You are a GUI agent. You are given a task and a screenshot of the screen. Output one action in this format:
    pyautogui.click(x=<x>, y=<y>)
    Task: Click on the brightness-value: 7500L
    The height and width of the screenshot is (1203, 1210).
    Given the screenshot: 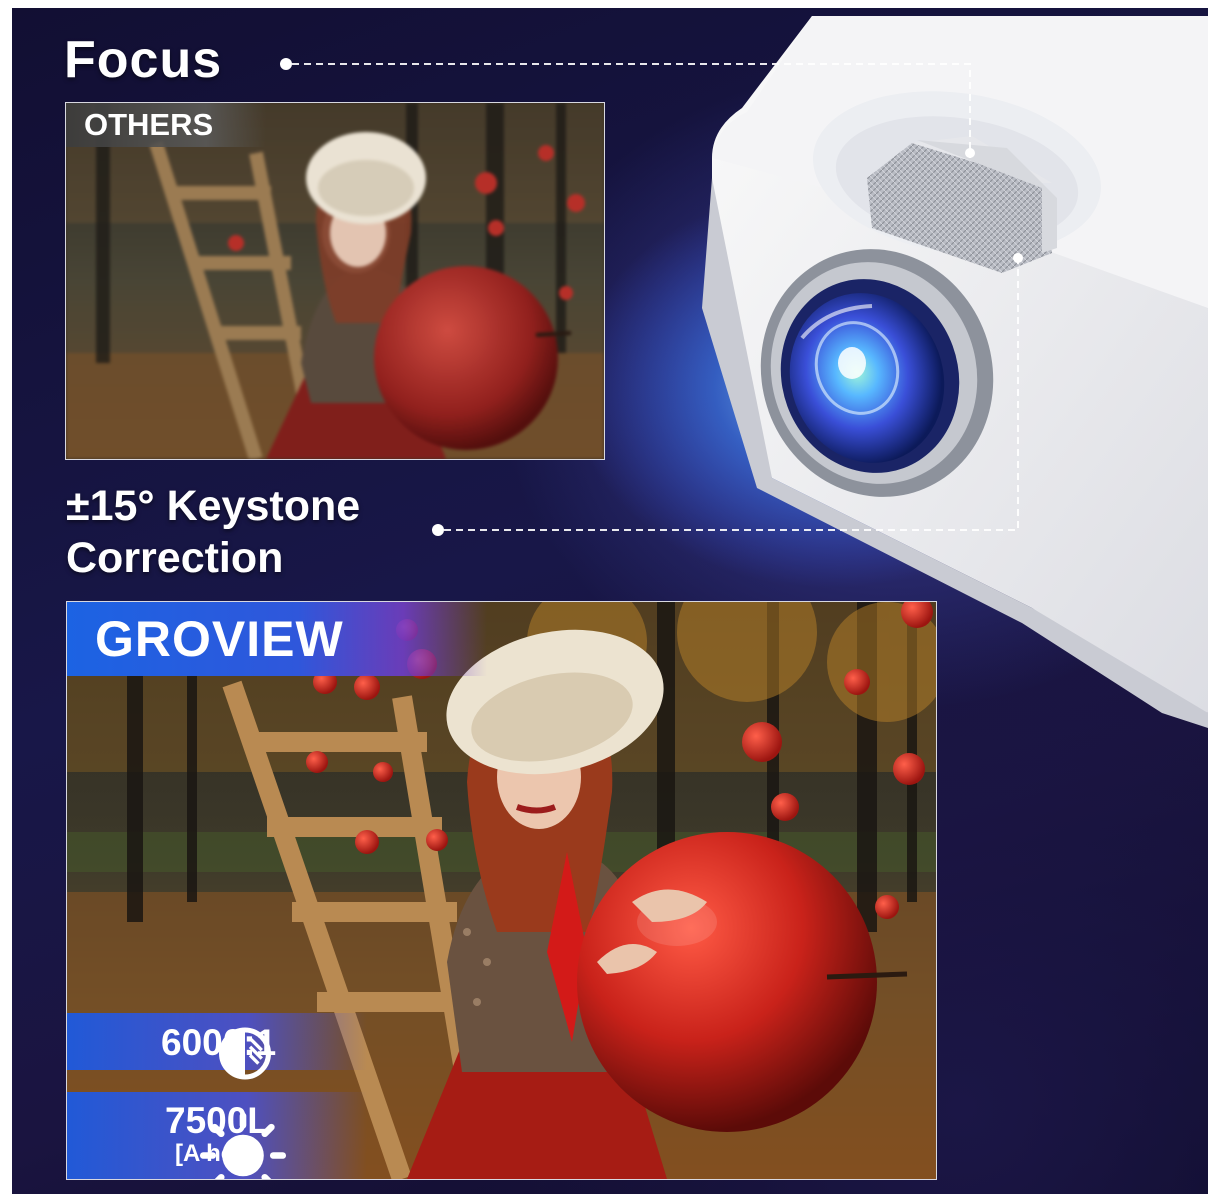 What is the action you would take?
    pyautogui.click(x=217, y=1120)
    